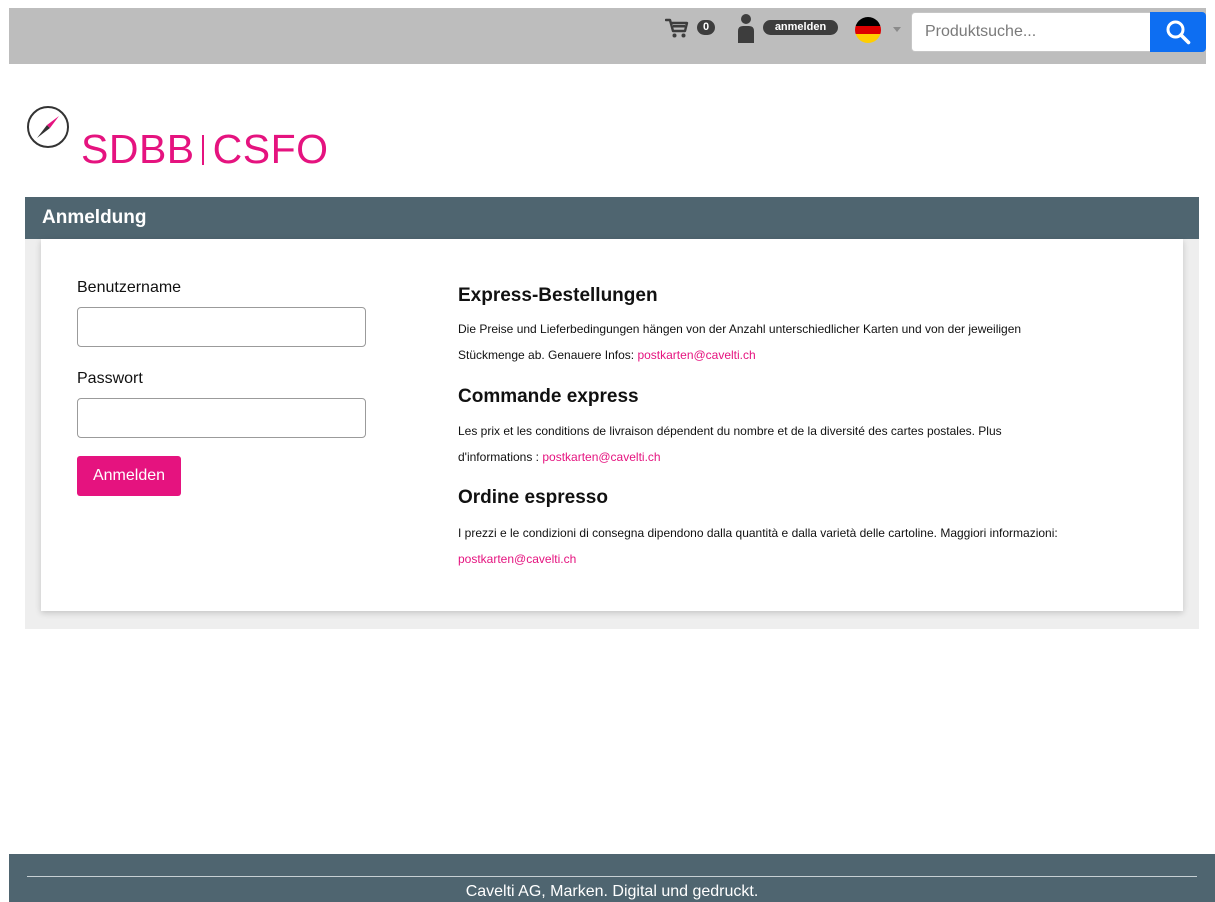 This screenshot has height=902, width=1215. I want to click on user-icon, so click(746, 28).